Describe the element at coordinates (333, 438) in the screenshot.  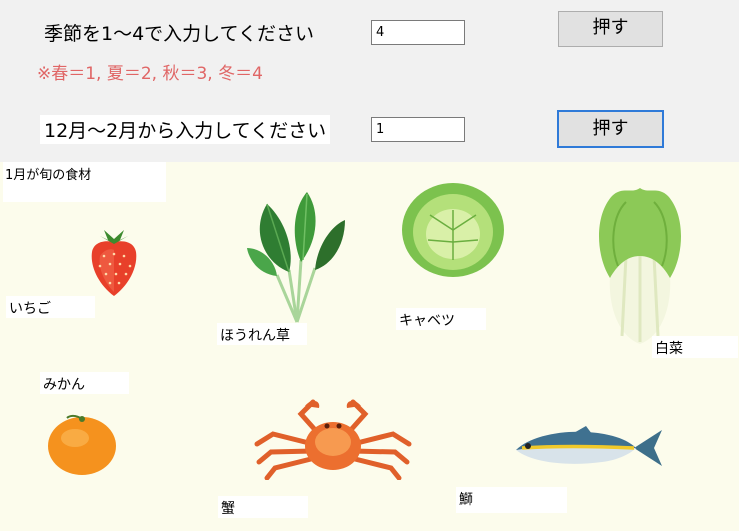
I see `crab-icon` at that location.